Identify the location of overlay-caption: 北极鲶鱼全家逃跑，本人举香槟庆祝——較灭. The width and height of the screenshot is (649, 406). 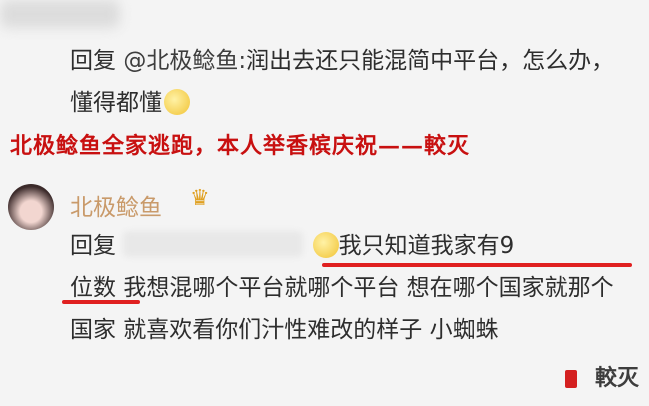
(240, 146).